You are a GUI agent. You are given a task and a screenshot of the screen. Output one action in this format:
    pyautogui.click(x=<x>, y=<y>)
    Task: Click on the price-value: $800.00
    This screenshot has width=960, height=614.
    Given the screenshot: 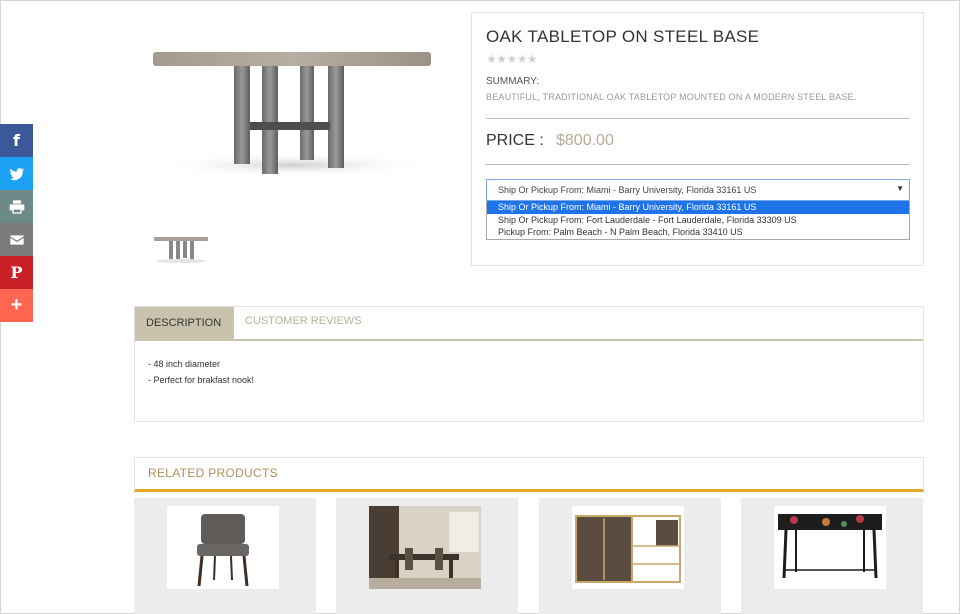 What is the action you would take?
    pyautogui.click(x=585, y=140)
    